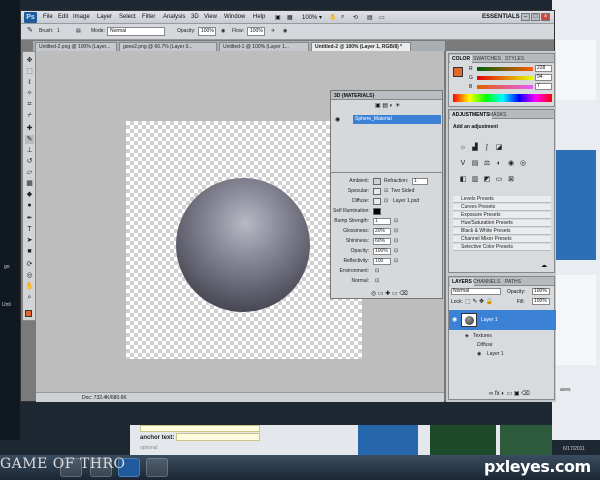 This screenshot has height=480, width=600. What do you see at coordinates (174, 17) in the screenshot?
I see `menu-analysis: Analysis` at bounding box center [174, 17].